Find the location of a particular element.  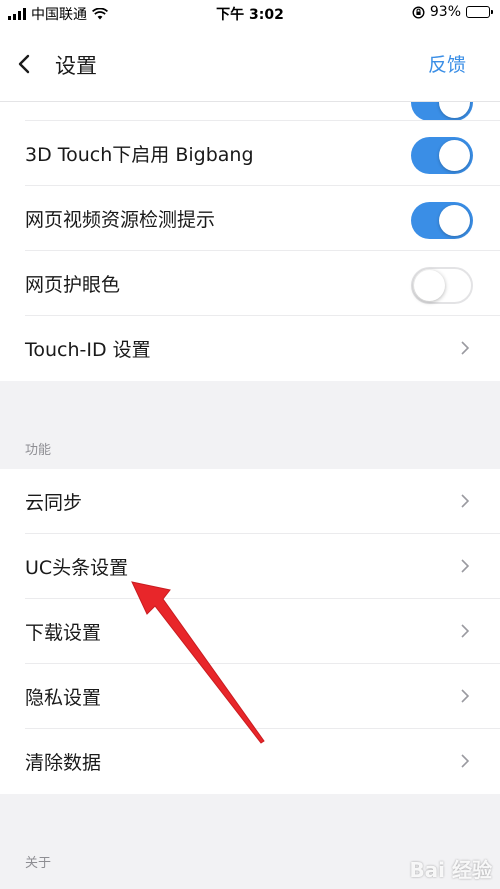

setting-label: 3D Touch下启用 Bigbang is located at coordinates (139, 155).